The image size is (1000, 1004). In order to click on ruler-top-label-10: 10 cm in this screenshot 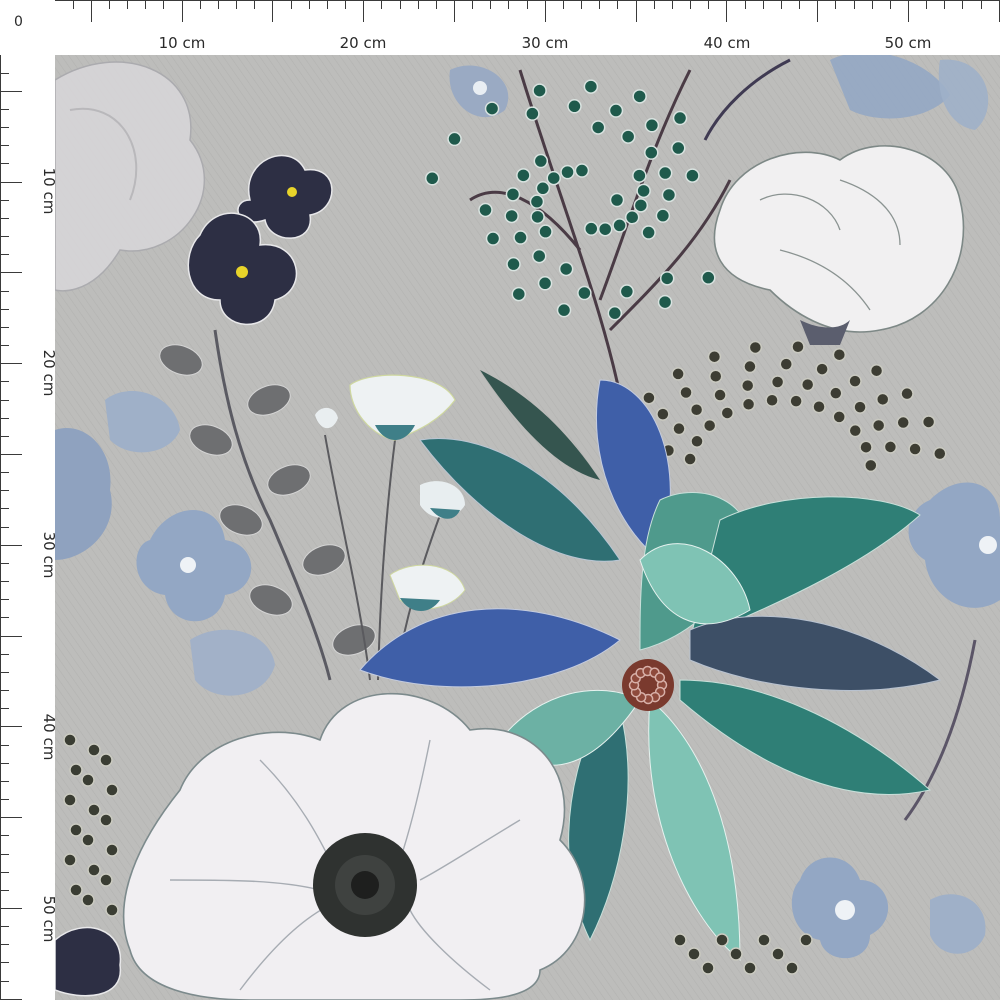, I will do `click(182, 43)`.